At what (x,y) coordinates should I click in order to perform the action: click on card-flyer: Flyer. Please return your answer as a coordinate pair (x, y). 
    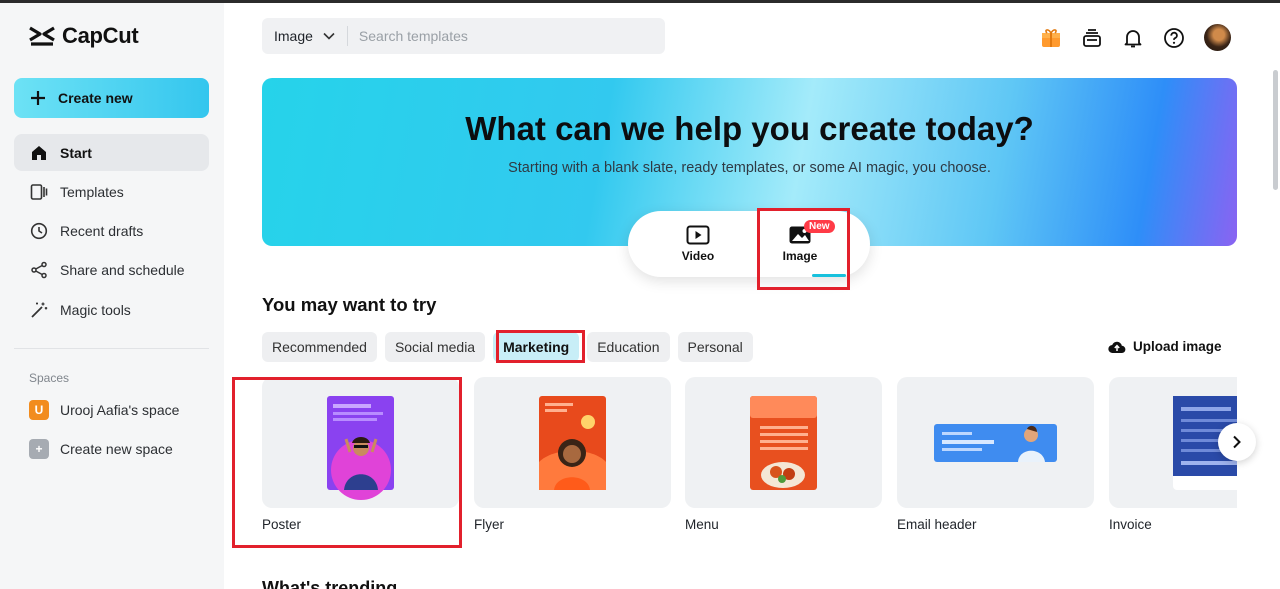
    Looking at the image, I should click on (572, 454).